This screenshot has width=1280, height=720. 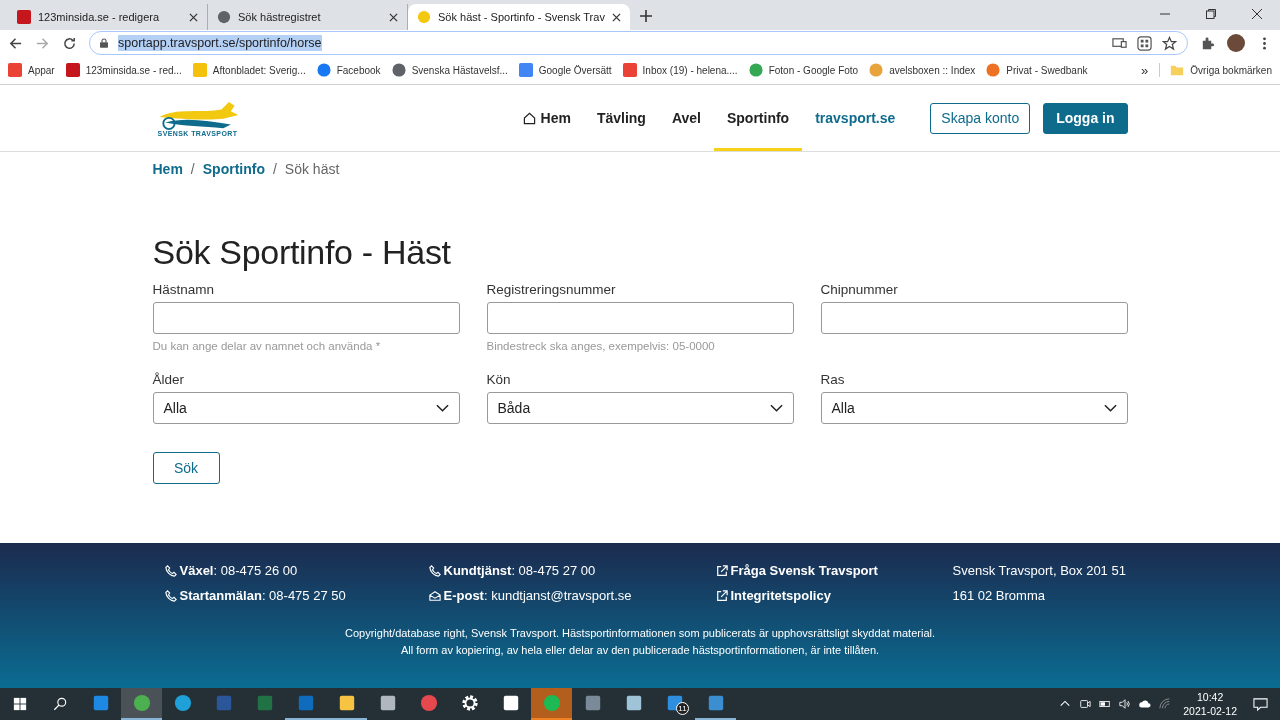 I want to click on reload-icon, so click(x=69, y=43).